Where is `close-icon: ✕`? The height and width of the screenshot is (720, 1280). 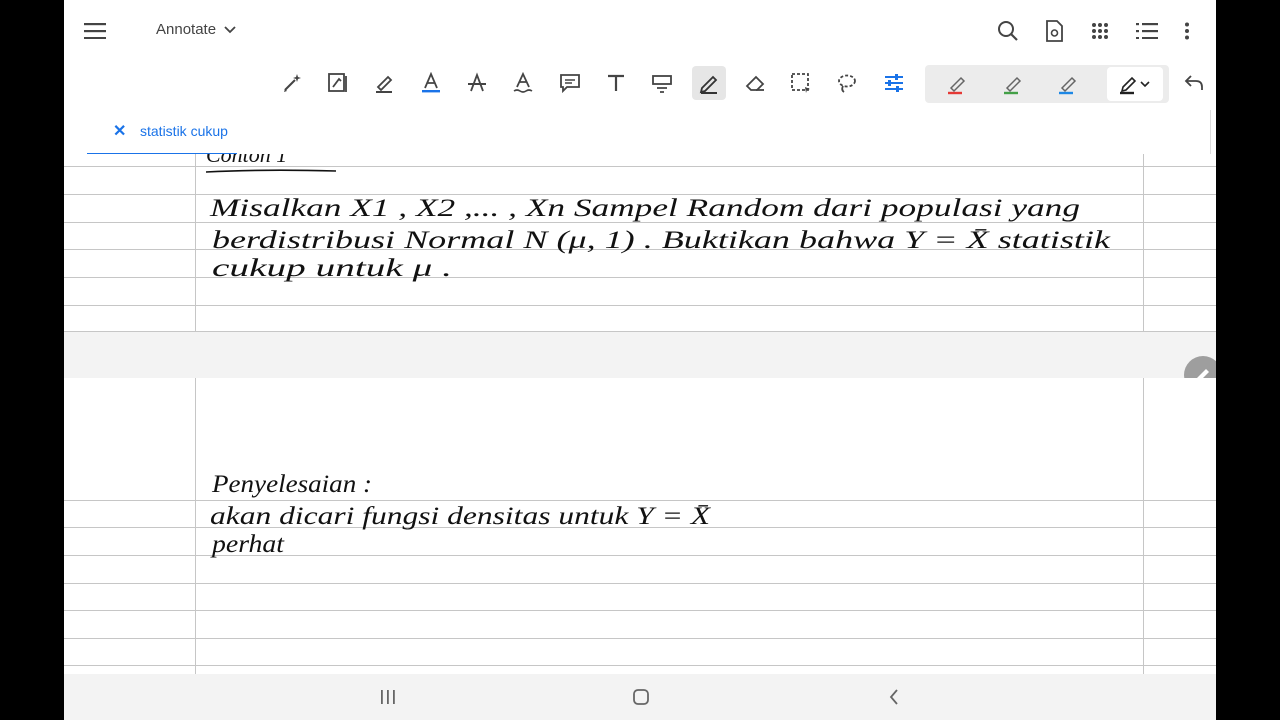 close-icon: ✕ is located at coordinates (119, 131).